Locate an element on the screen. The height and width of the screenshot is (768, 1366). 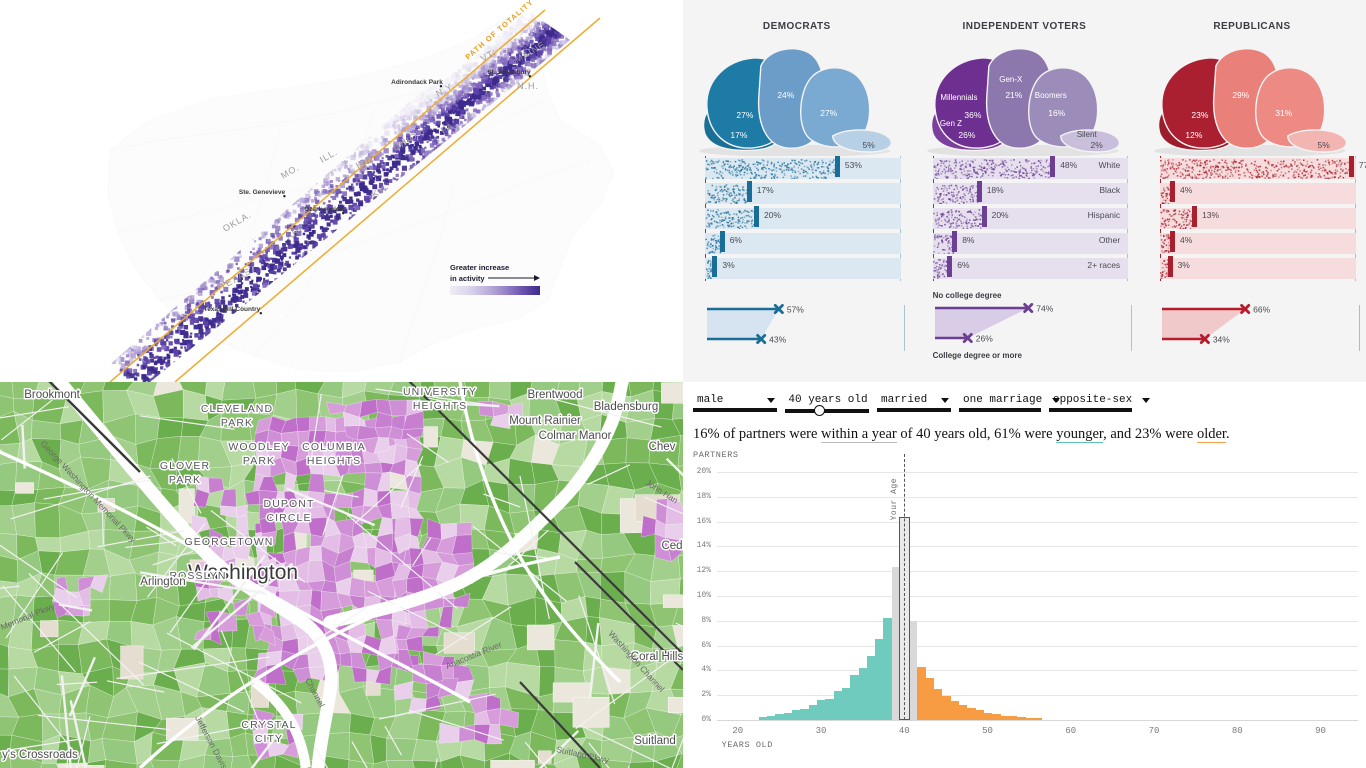
summary-part-4: . is located at coordinates (1227, 434).